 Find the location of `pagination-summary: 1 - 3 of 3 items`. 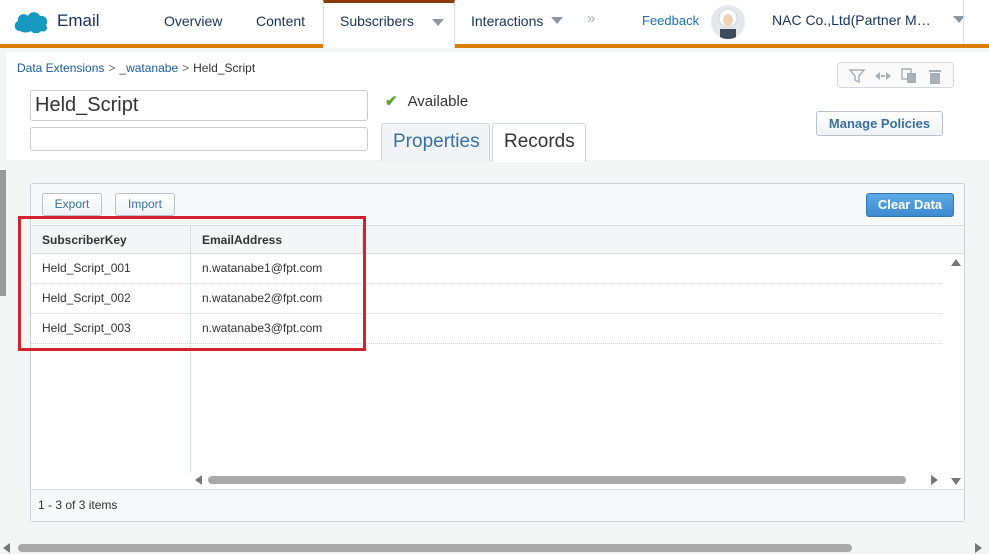

pagination-summary: 1 - 3 of 3 items is located at coordinates (497, 505).